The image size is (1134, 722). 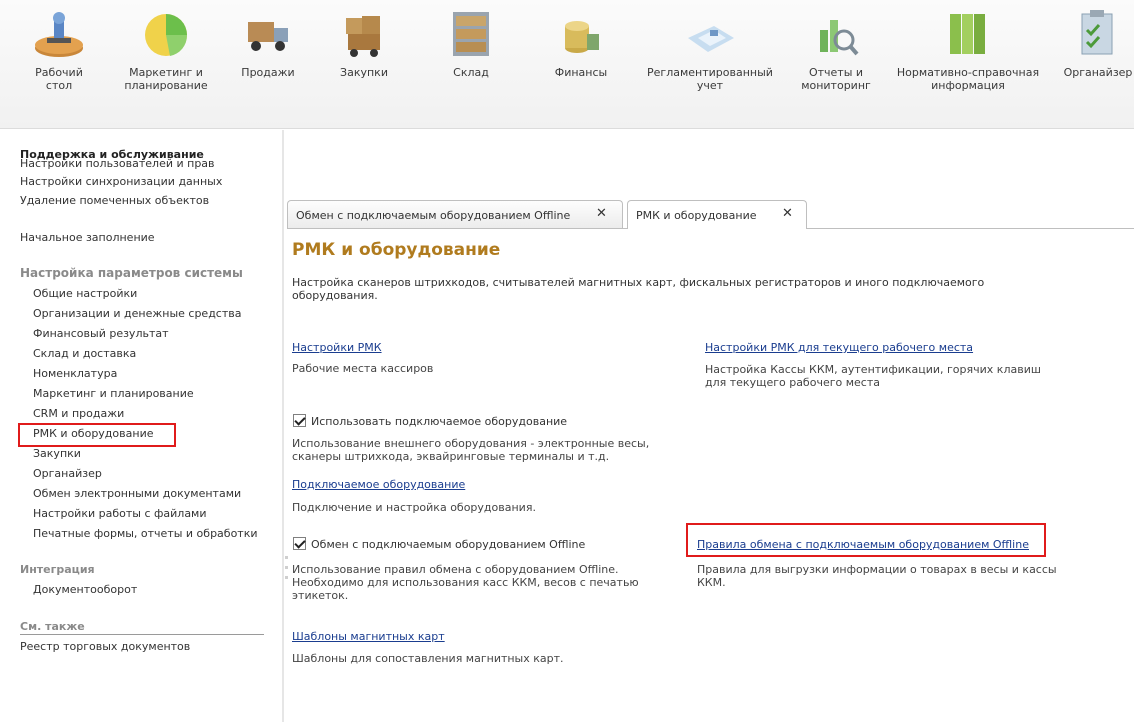 I want to click on connected-equipment-description: Подключение и настройка оборудования., so click(x=414, y=507).